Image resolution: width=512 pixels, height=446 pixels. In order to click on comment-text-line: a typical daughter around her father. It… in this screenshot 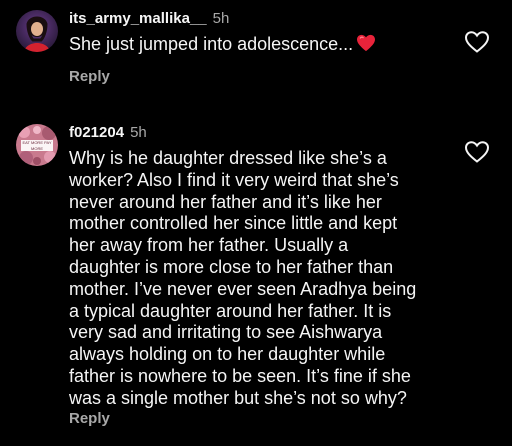, I will do `click(230, 310)`.